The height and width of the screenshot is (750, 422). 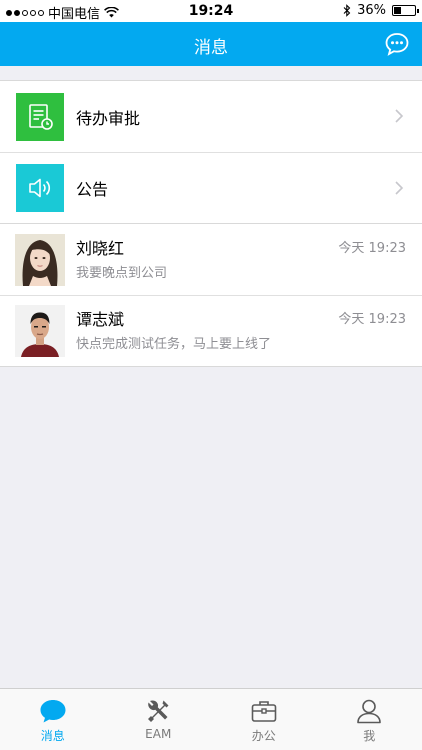 I want to click on status-bar: 中国电信 19:24 36%, so click(x=211, y=11).